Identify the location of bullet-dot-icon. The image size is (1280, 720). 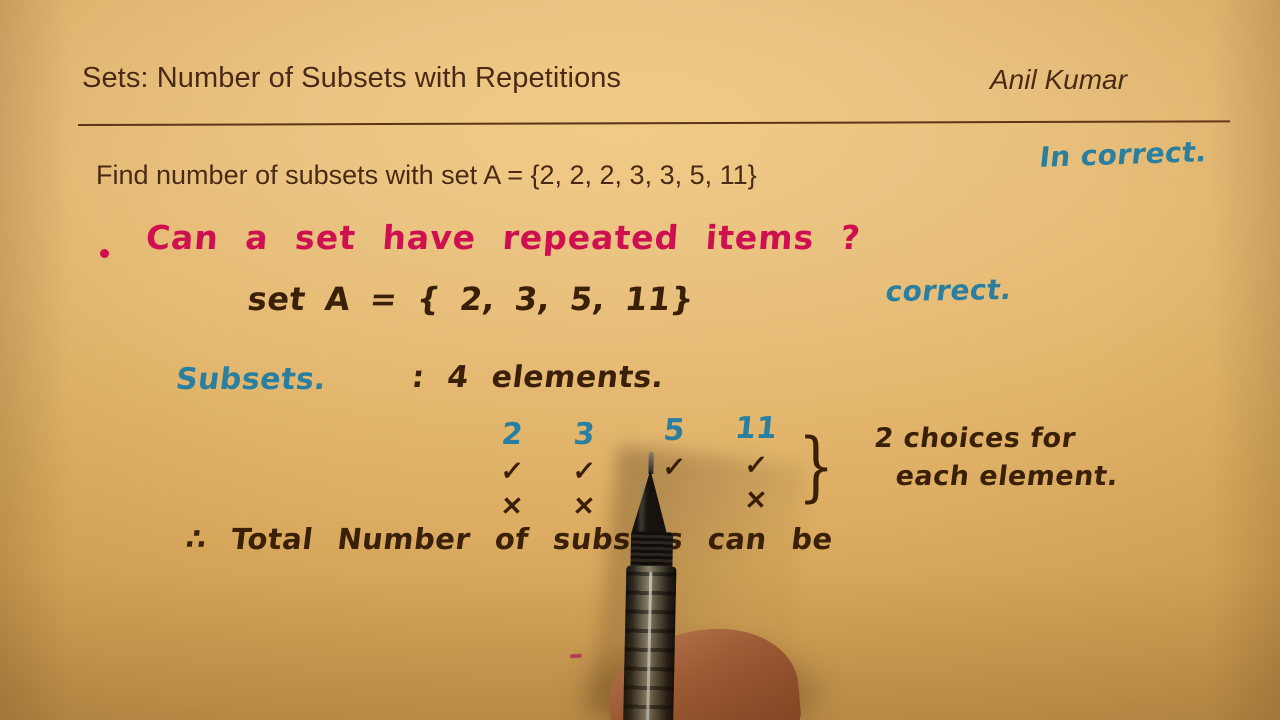
(104, 253).